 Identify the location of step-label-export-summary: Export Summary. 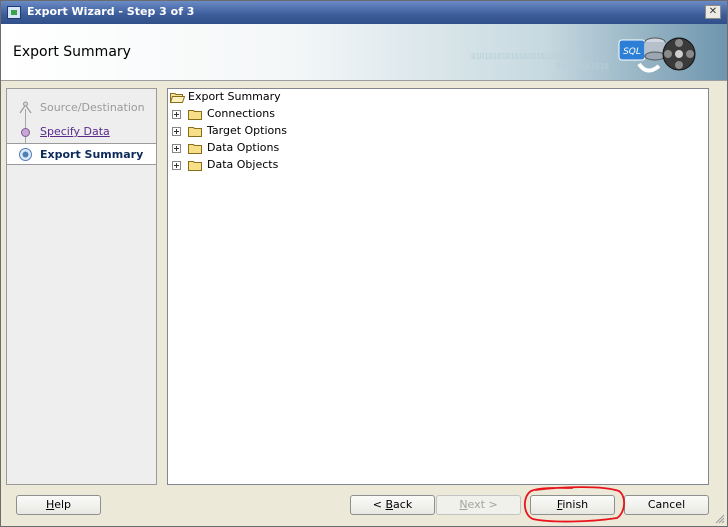
(92, 154).